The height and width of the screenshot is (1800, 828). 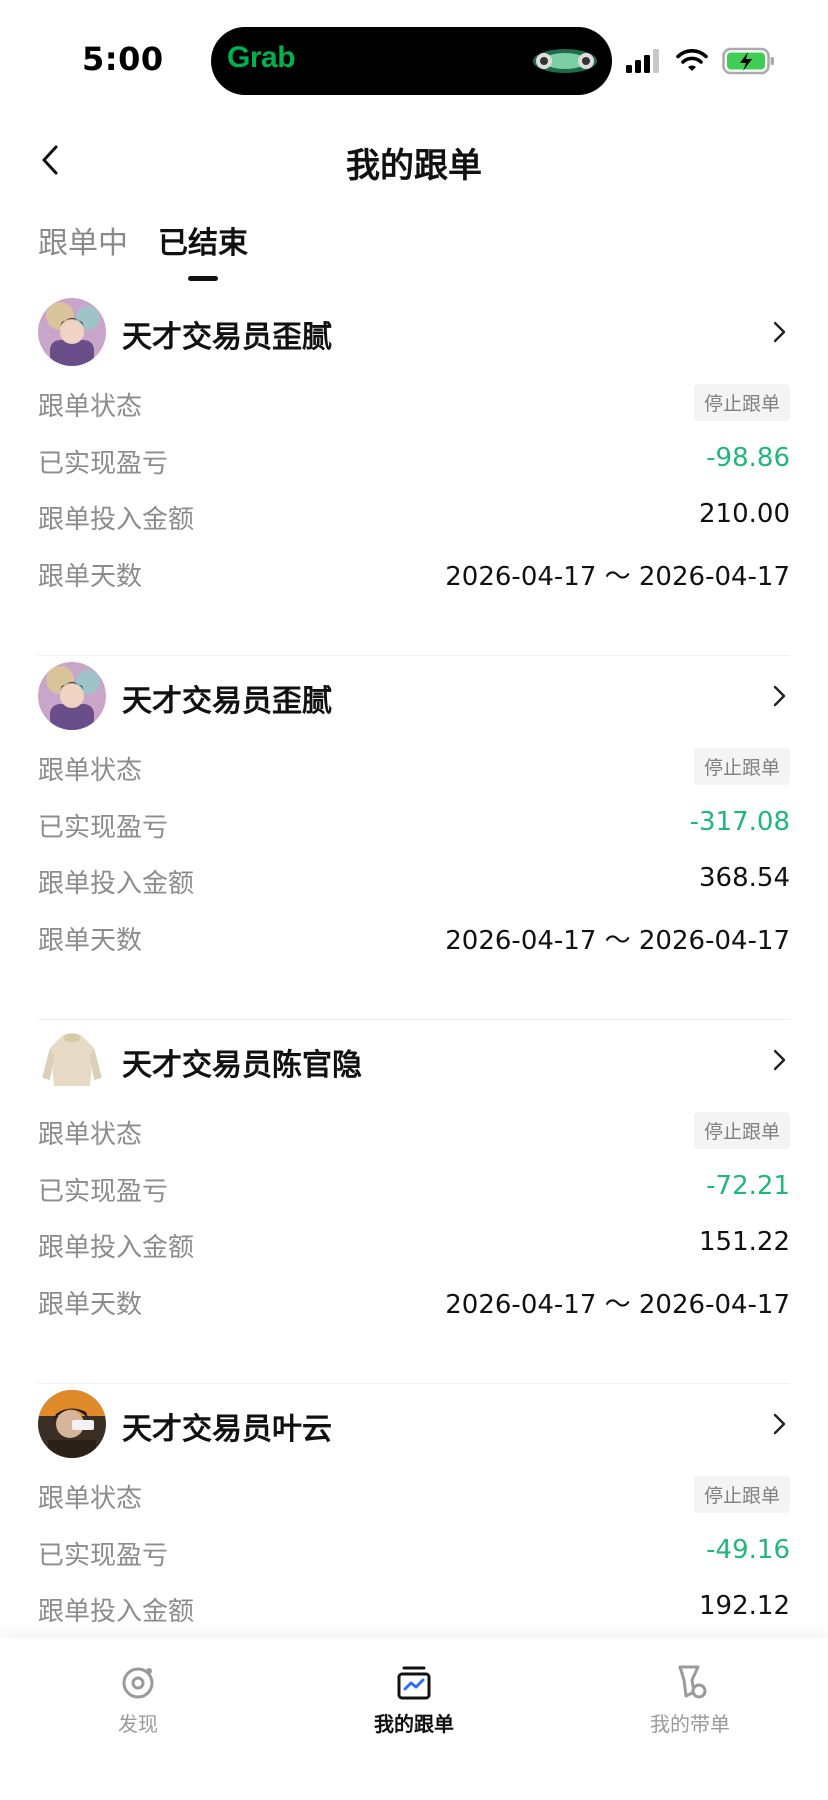 I want to click on amount-value: 151.22, so click(x=744, y=1242).